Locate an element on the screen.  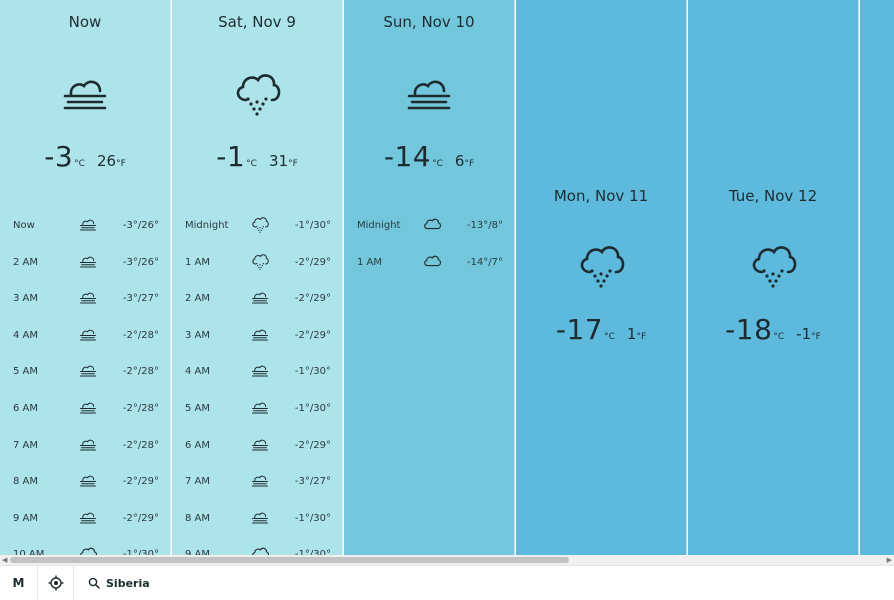
hourly-row: 4 AM -1°/30° is located at coordinates (257, 372).